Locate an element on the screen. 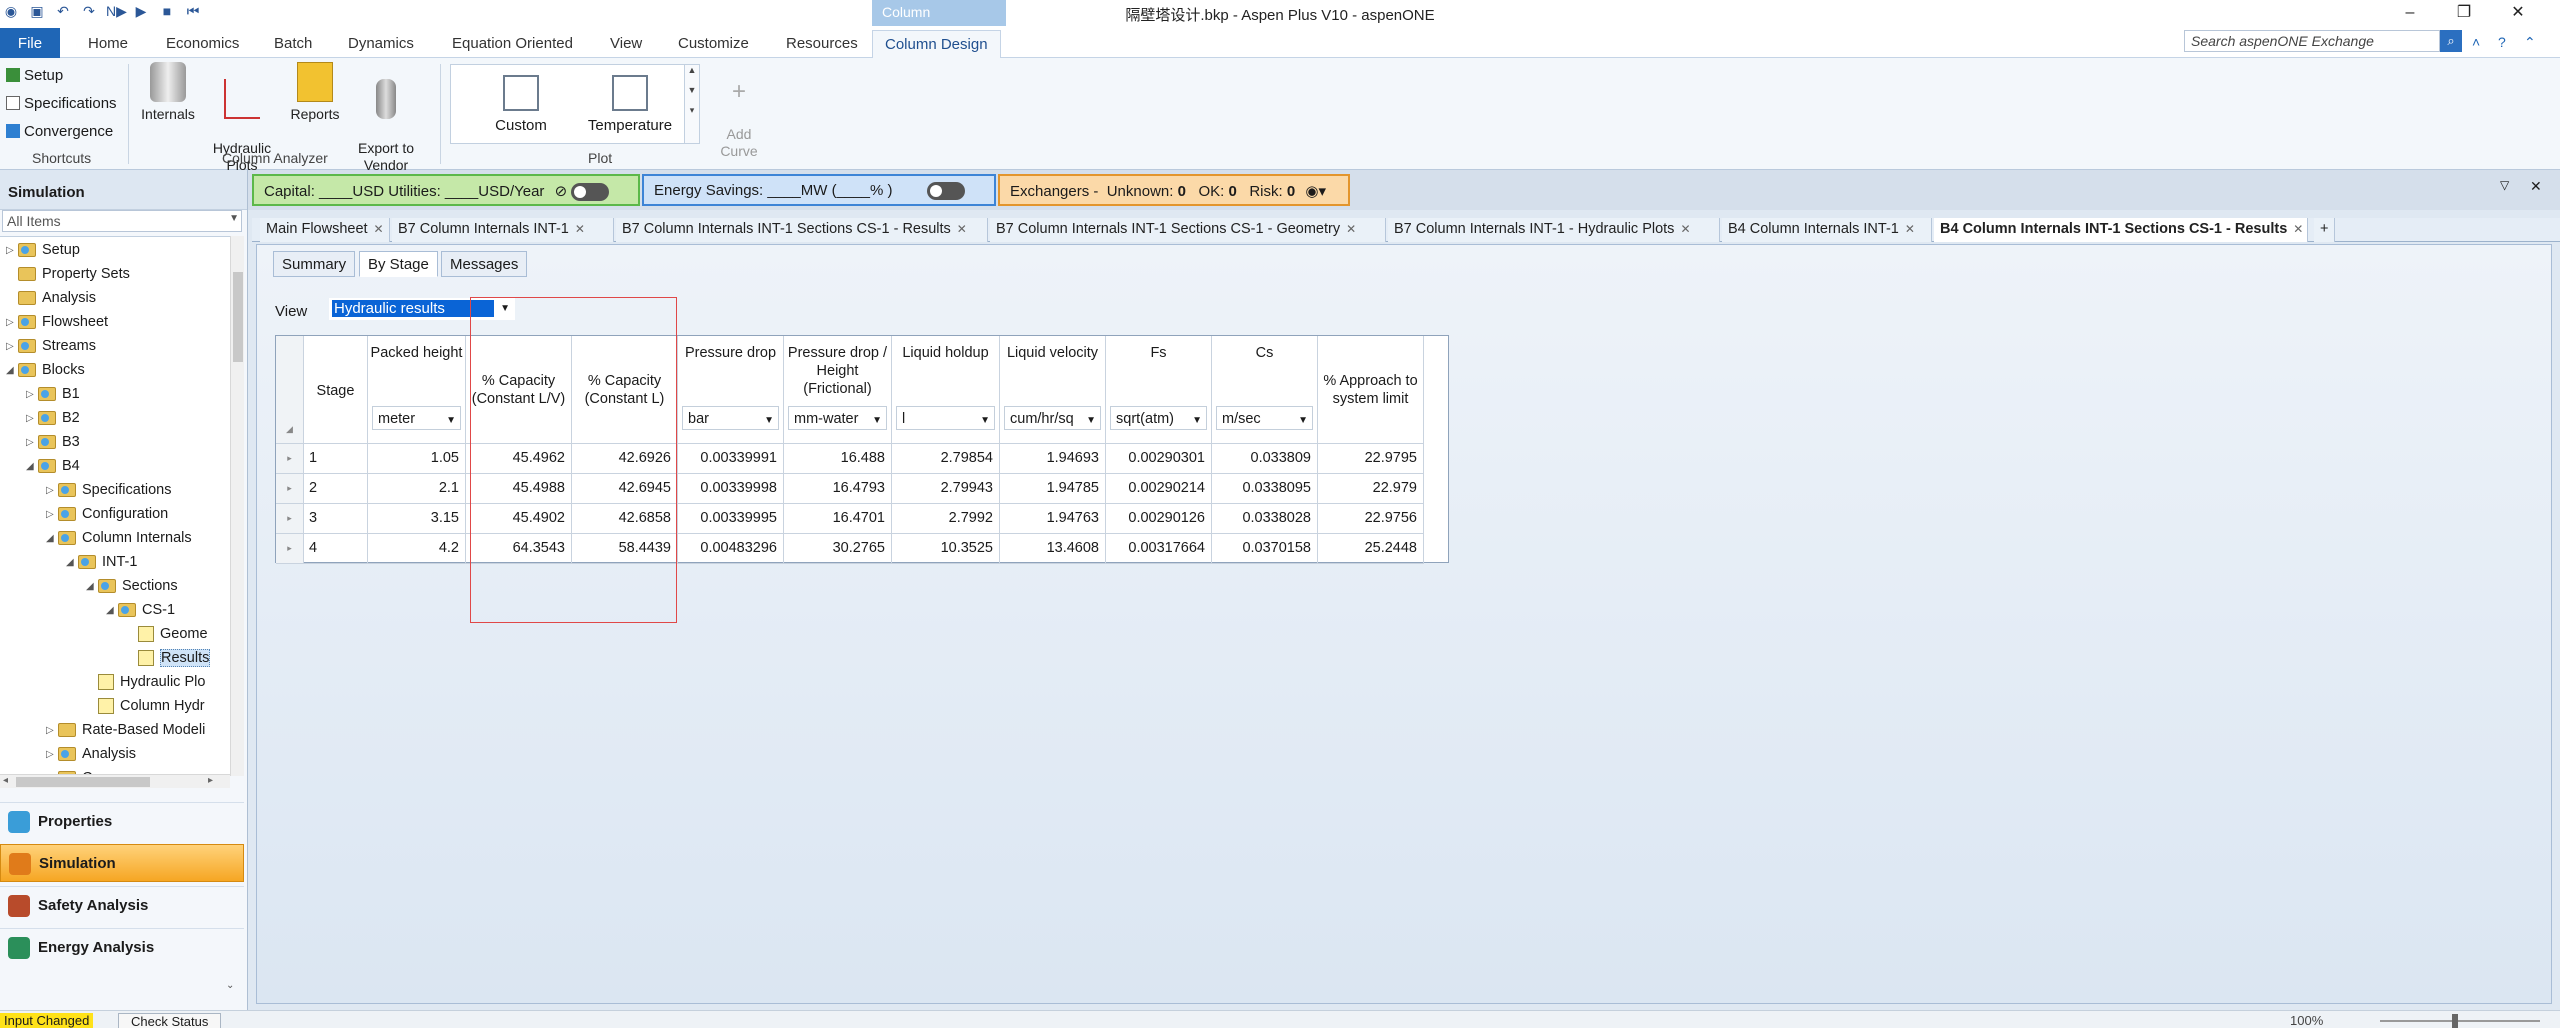  tree-node: Analysis is located at coordinates (51, 298).